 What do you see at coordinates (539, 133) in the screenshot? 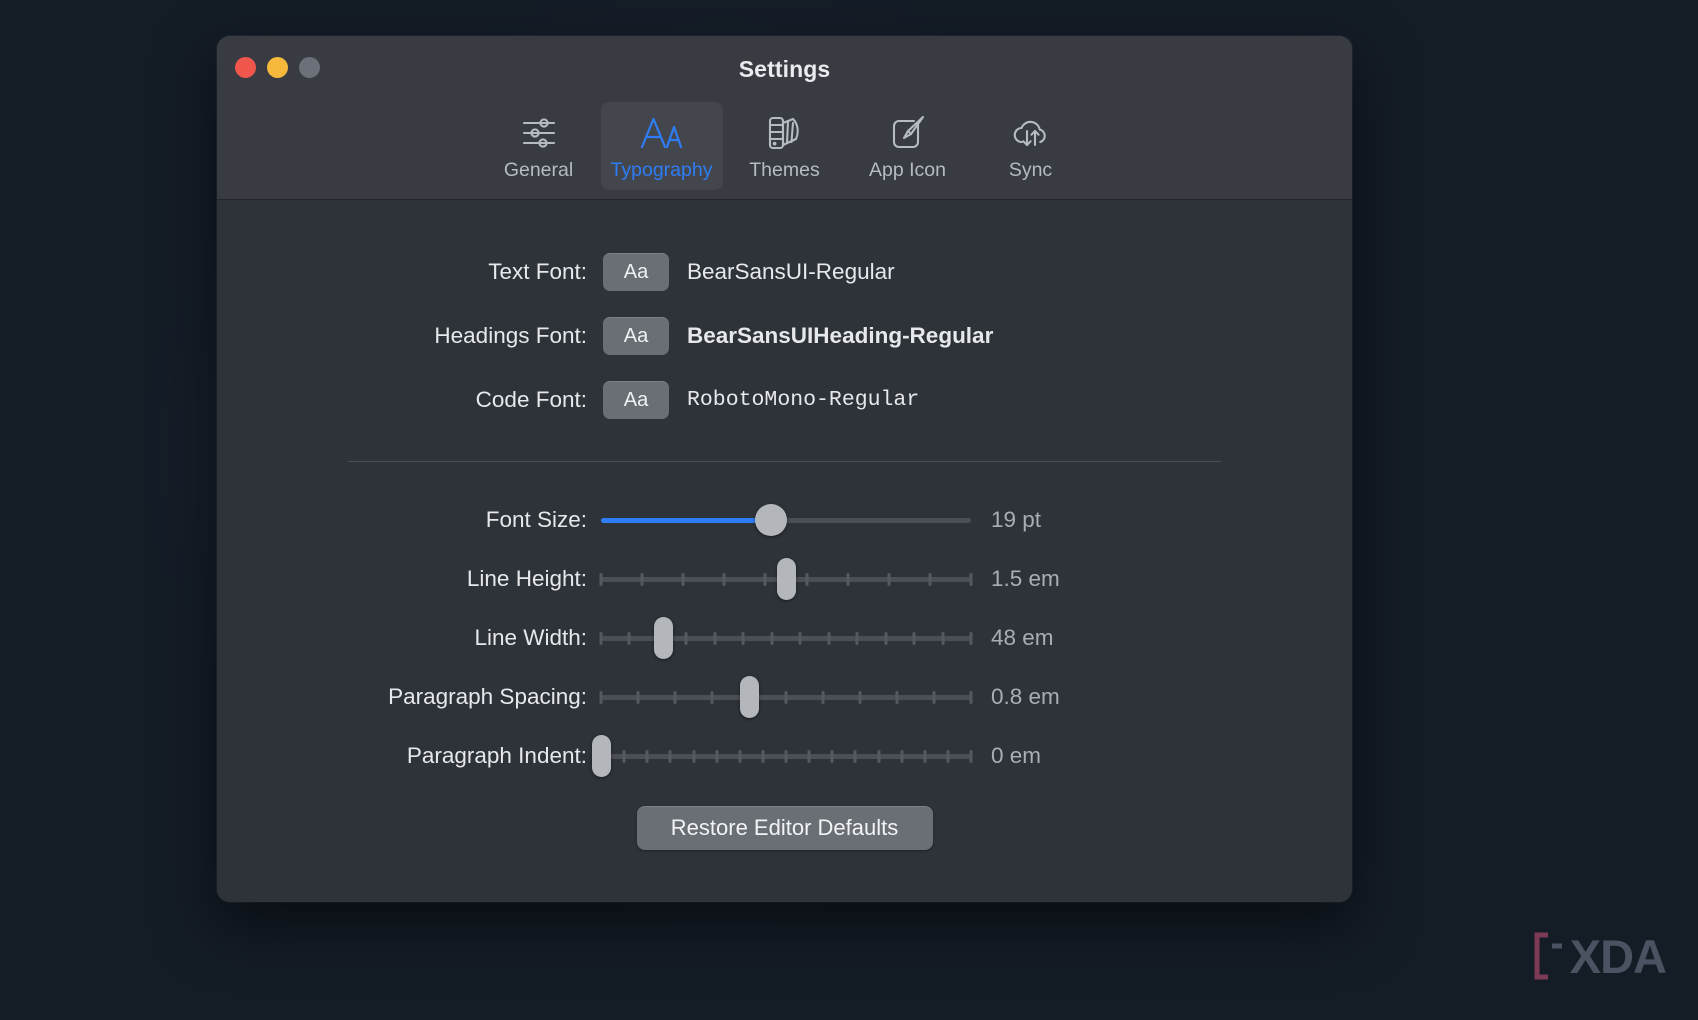
I see `sliders-icon` at bounding box center [539, 133].